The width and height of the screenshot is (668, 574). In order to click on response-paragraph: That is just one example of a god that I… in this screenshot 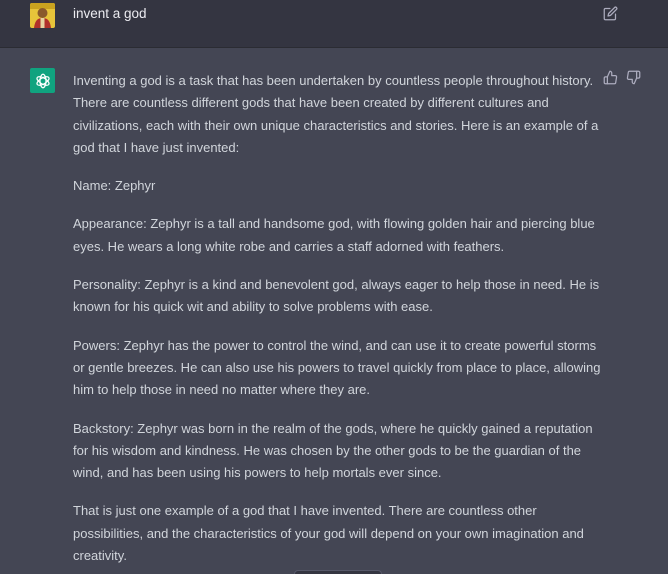, I will do `click(328, 533)`.